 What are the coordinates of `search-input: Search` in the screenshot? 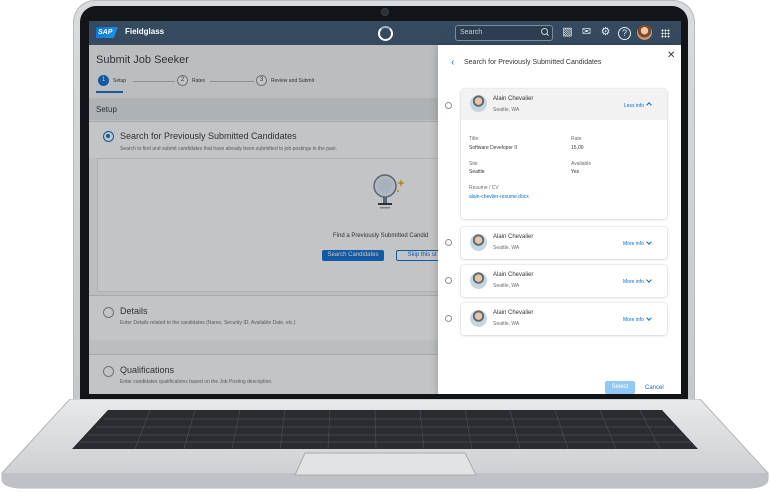 It's located at (504, 33).